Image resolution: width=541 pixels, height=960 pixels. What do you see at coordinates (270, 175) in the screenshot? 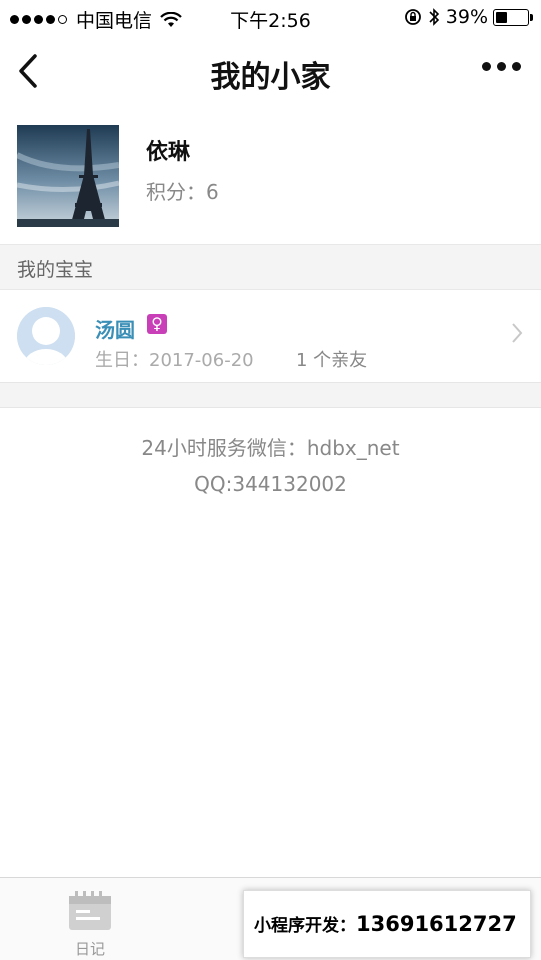
I see `profile-card: 依琳 积分：6` at bounding box center [270, 175].